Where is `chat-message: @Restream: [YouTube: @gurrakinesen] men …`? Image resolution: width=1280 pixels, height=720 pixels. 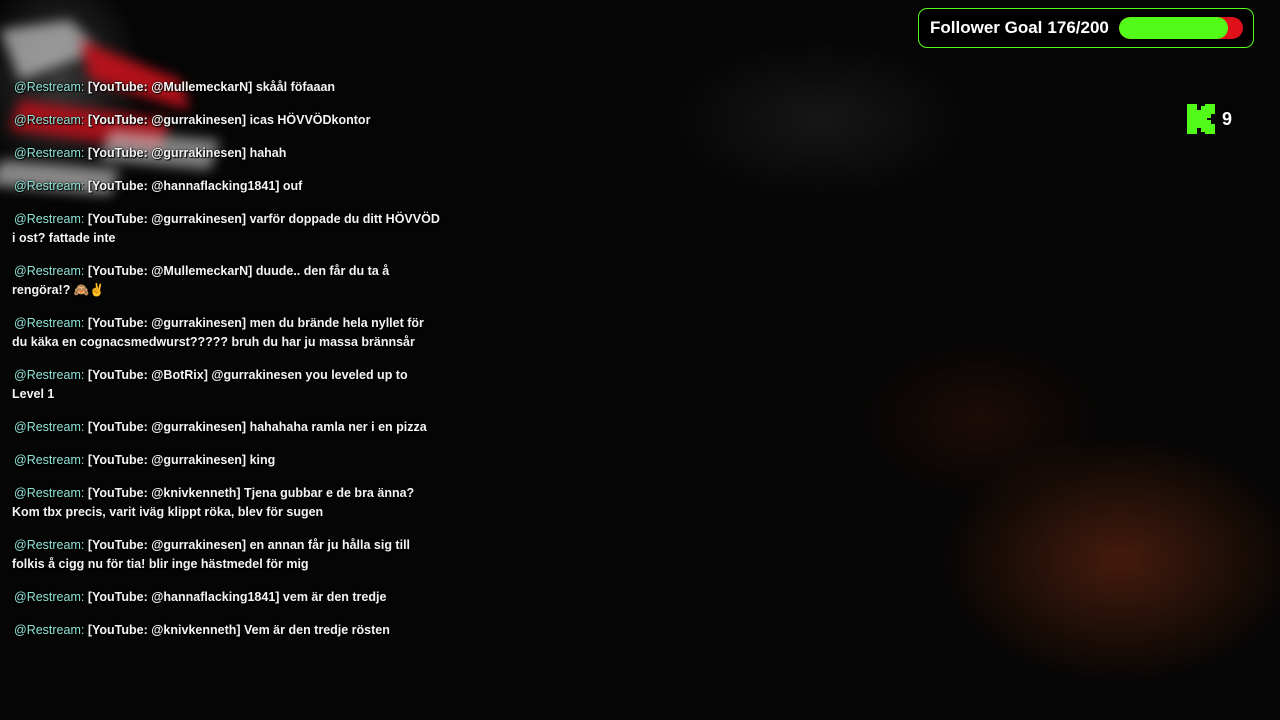
chat-message: @Restream: [YouTube: @gurrakinesen] men … is located at coordinates (227, 333).